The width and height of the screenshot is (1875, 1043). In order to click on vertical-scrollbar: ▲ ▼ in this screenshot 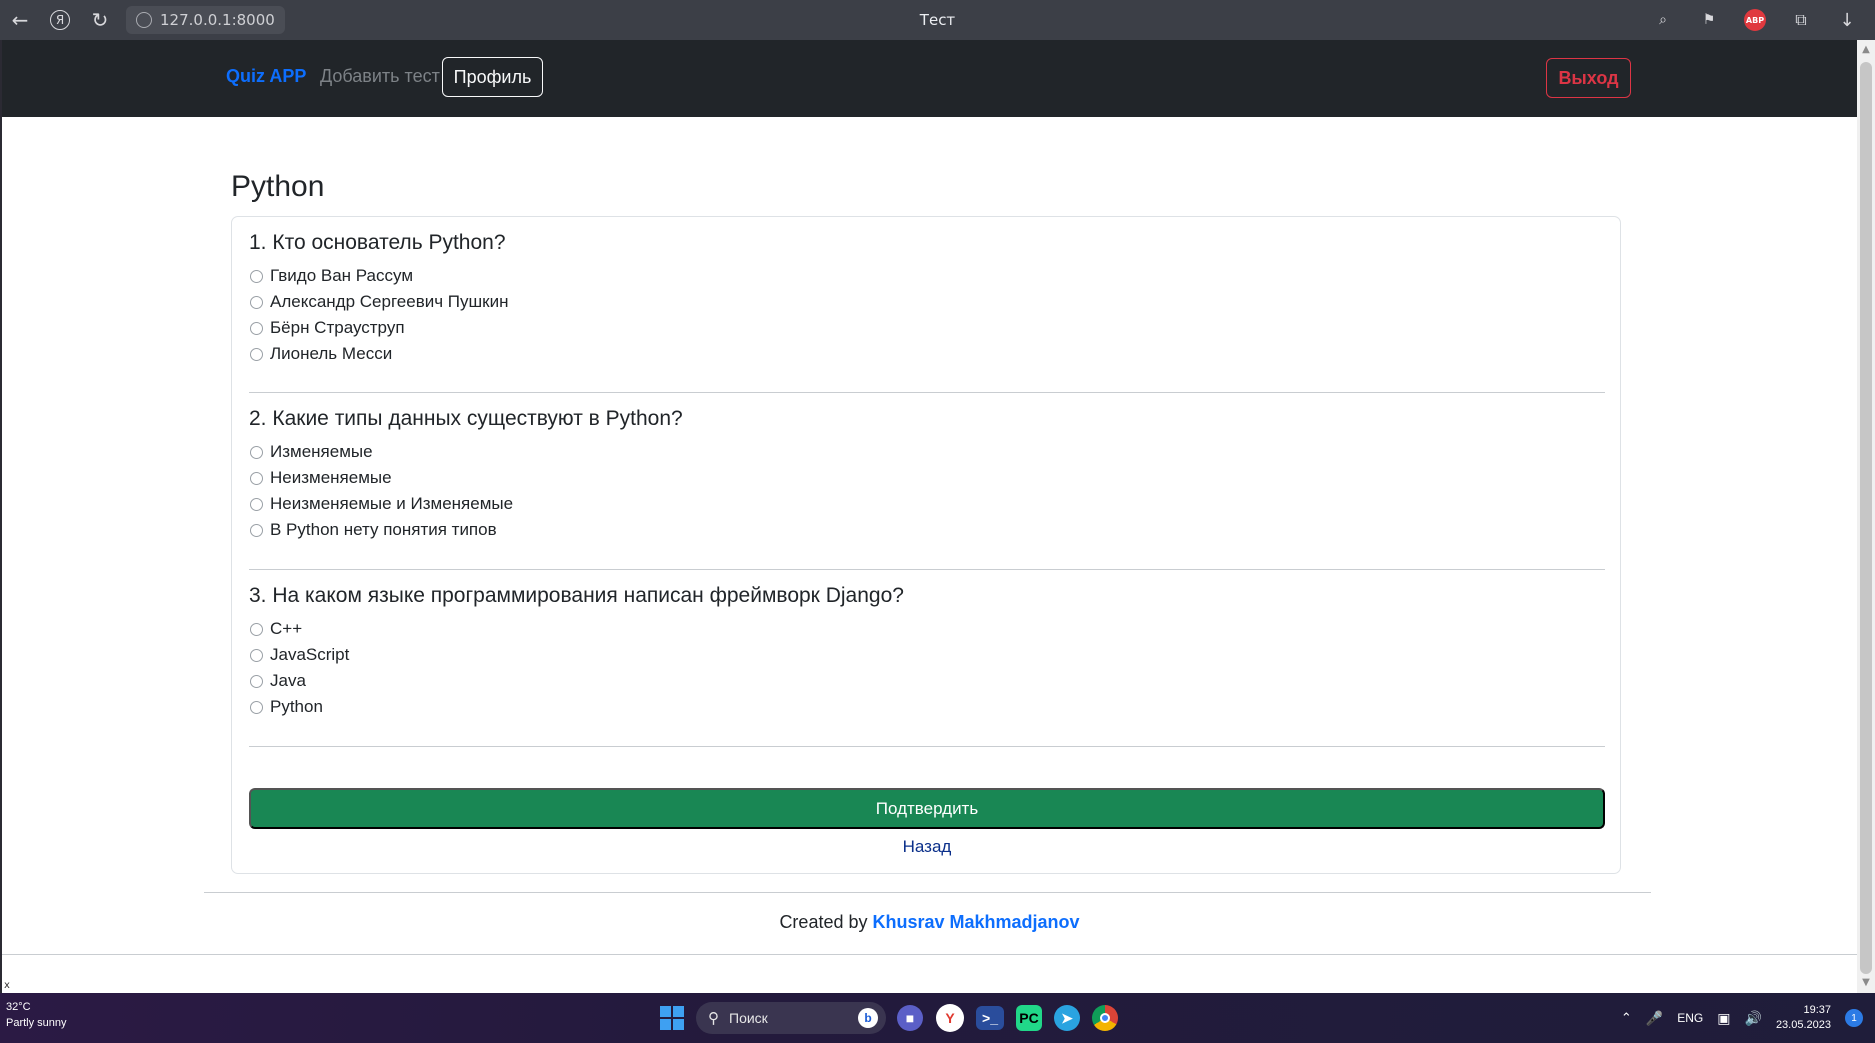, I will do `click(1866, 516)`.